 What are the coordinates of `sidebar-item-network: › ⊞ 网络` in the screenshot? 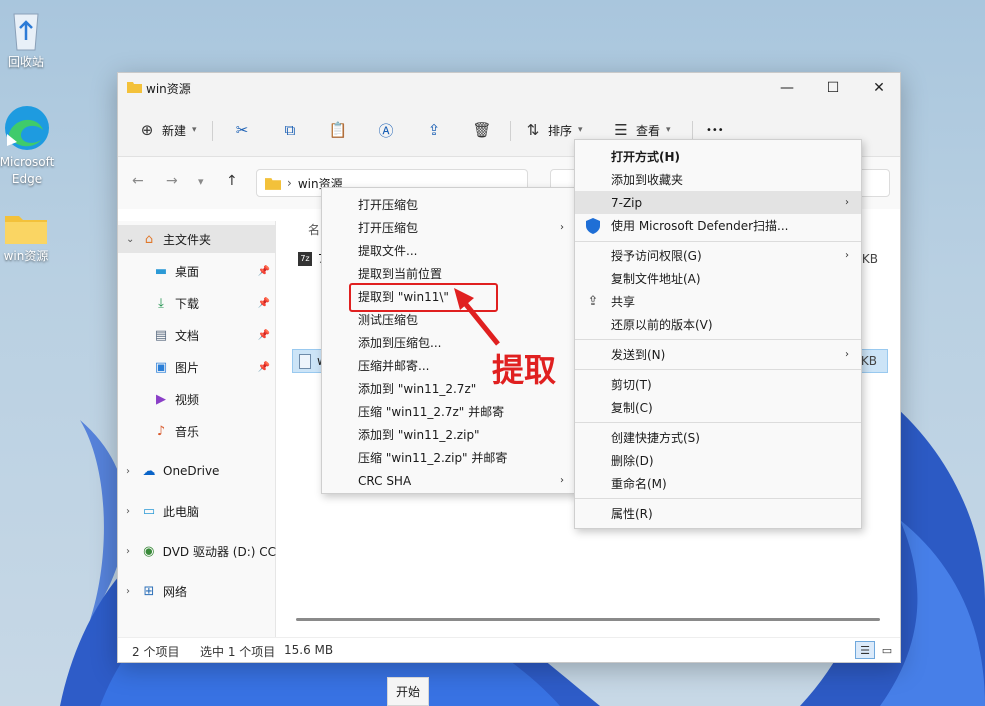 It's located at (197, 591).